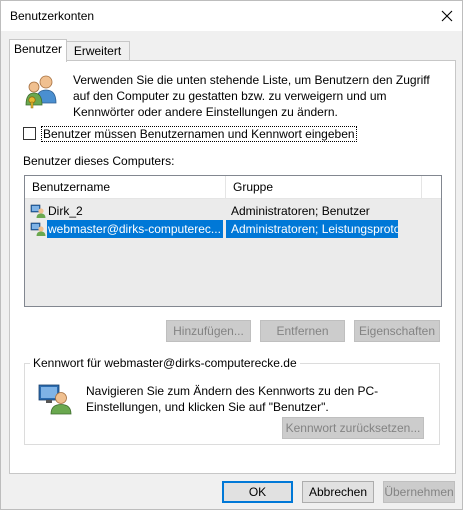 Image resolution: width=463 pixels, height=510 pixels. I want to click on properties-button: Eigenschaften, so click(397, 331).